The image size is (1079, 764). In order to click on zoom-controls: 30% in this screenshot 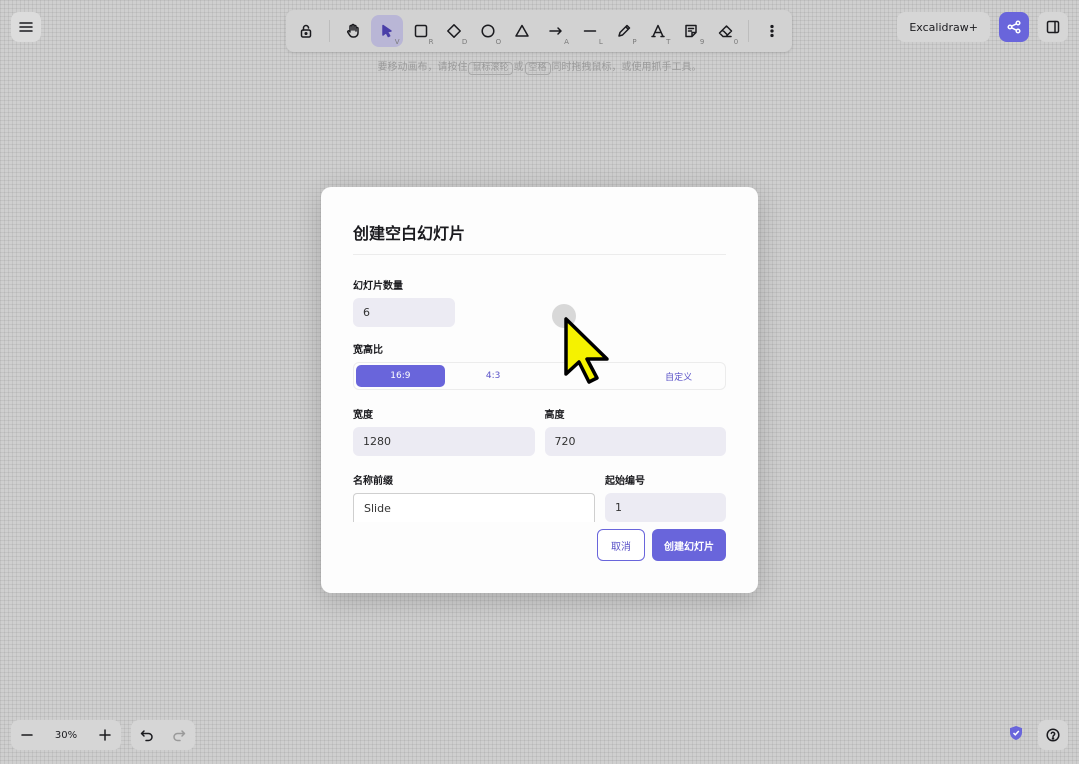, I will do `click(66, 735)`.